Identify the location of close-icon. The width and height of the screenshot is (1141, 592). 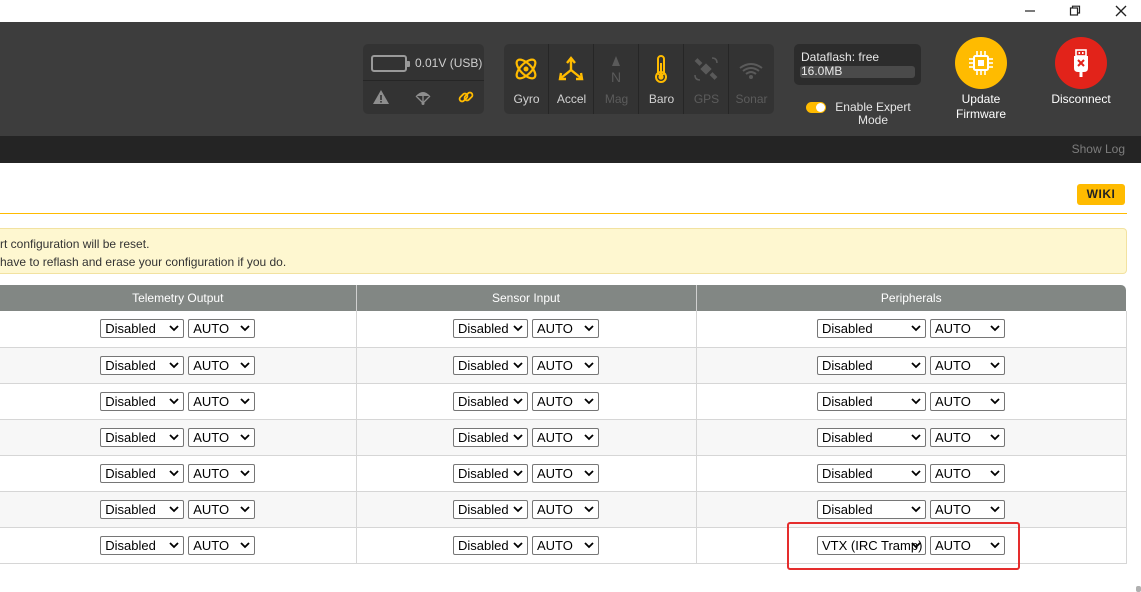
(1121, 11).